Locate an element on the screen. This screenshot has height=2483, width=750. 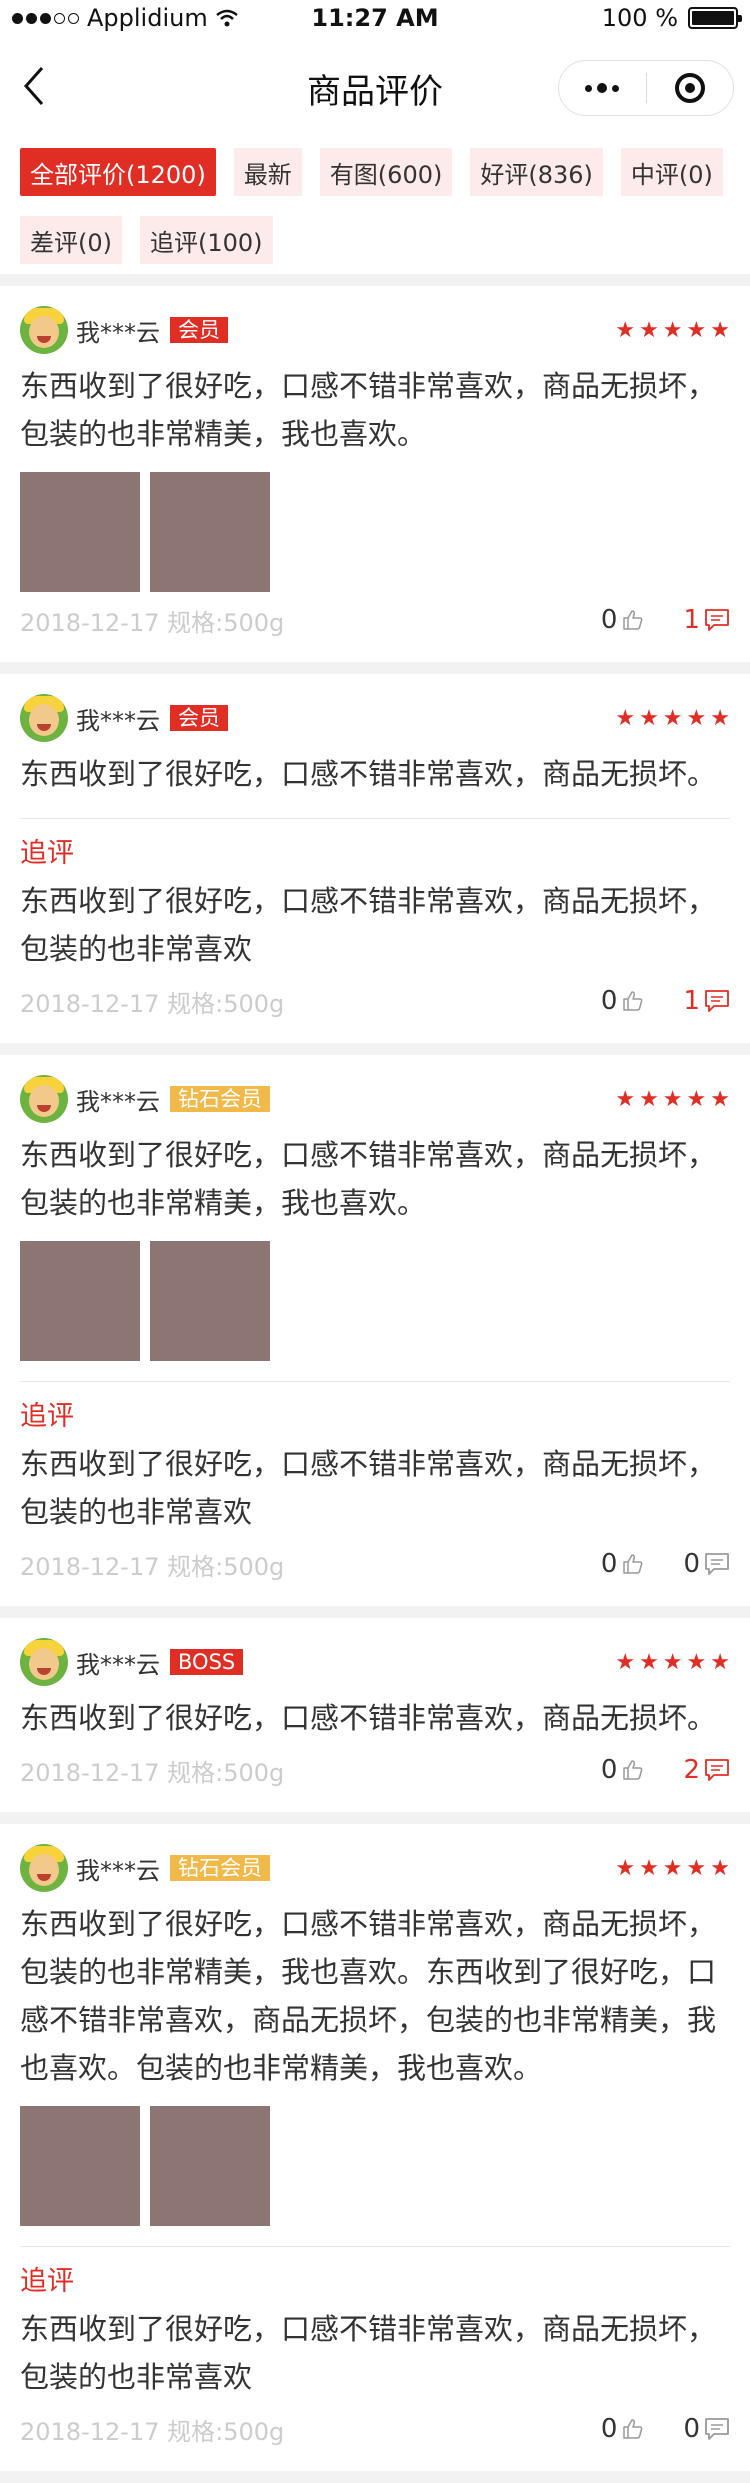
follow-up-section: 追评东西收到了很好吃，口感不错非常喜欢，商品无损坏，包装的也非常喜欢 is located at coordinates (375, 2323).